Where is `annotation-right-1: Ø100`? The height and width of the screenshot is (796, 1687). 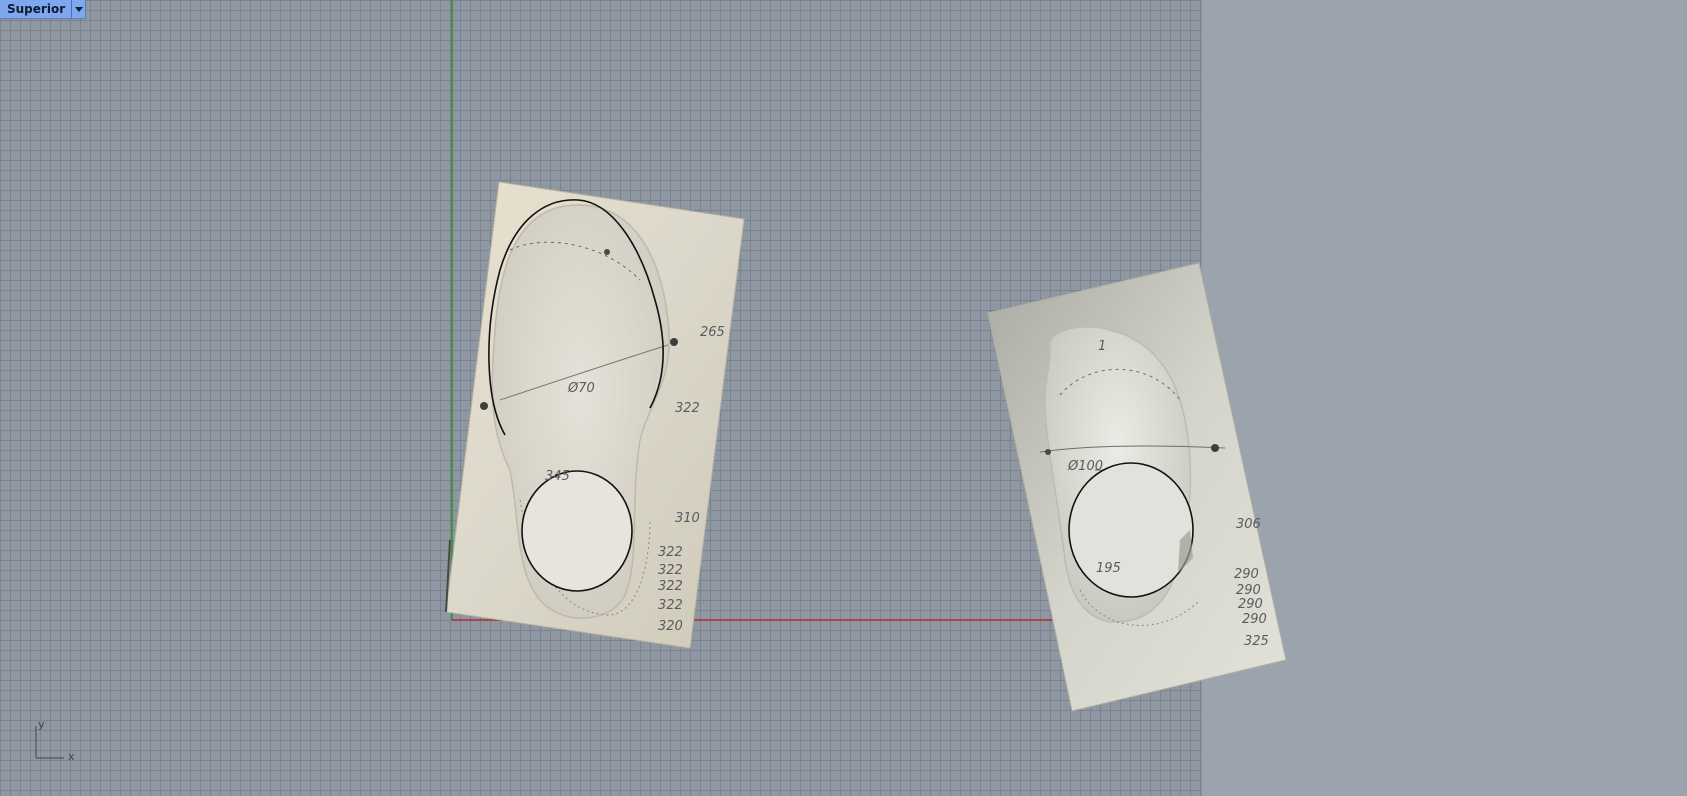 annotation-right-1: Ø100 is located at coordinates (1085, 466).